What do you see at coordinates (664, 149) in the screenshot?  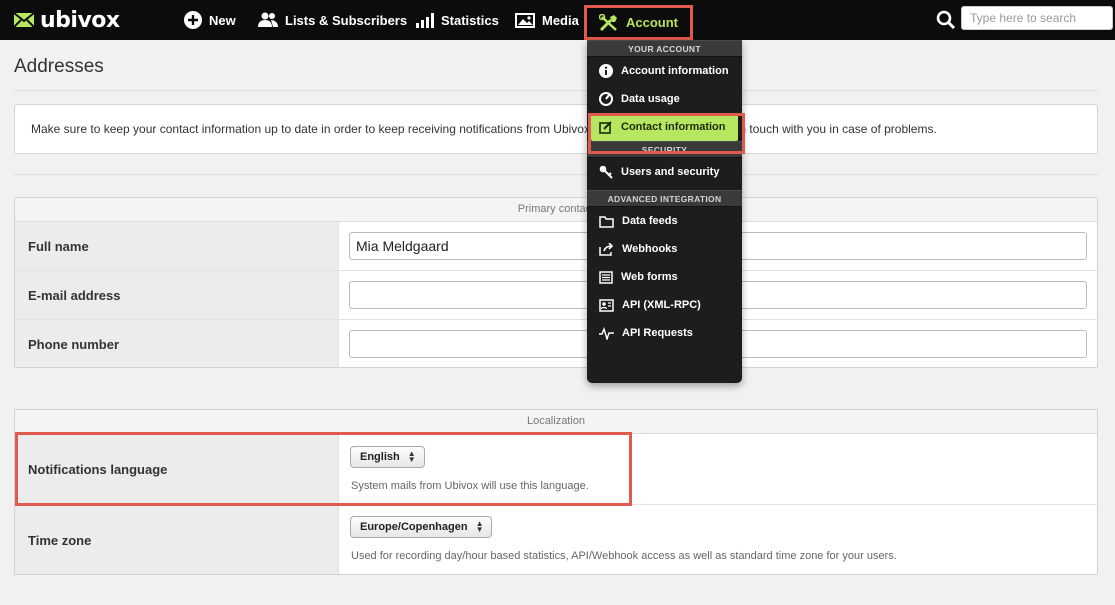 I see `menu-section-security: SECURITY` at bounding box center [664, 149].